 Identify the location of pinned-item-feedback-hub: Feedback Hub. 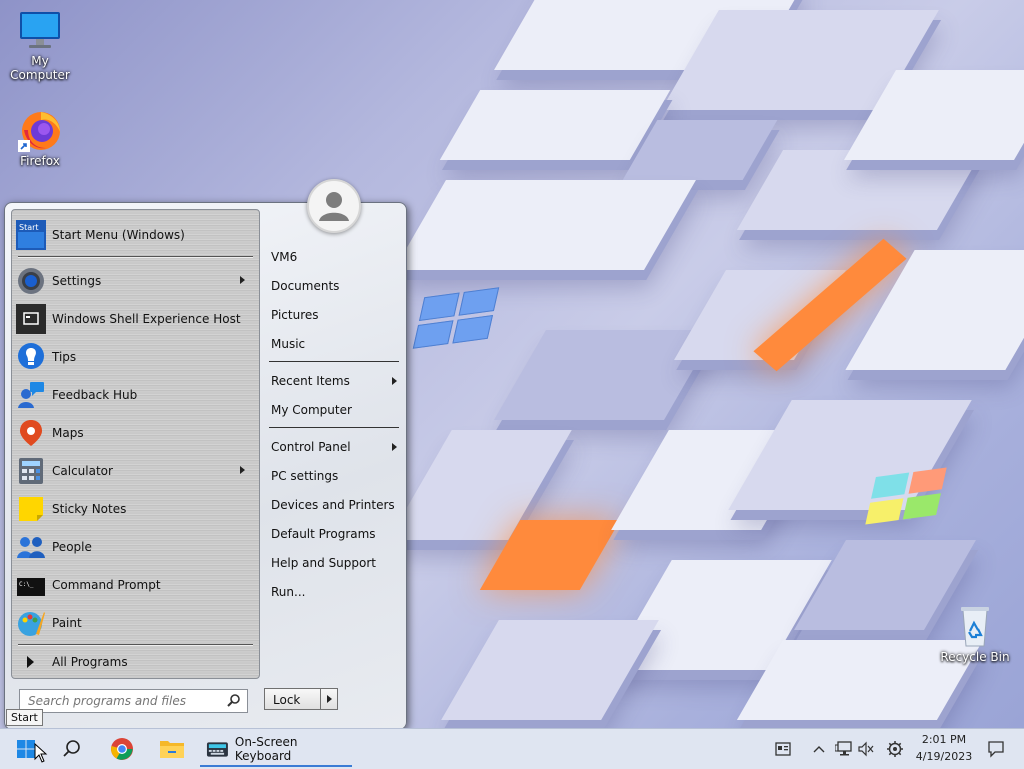
(135, 395).